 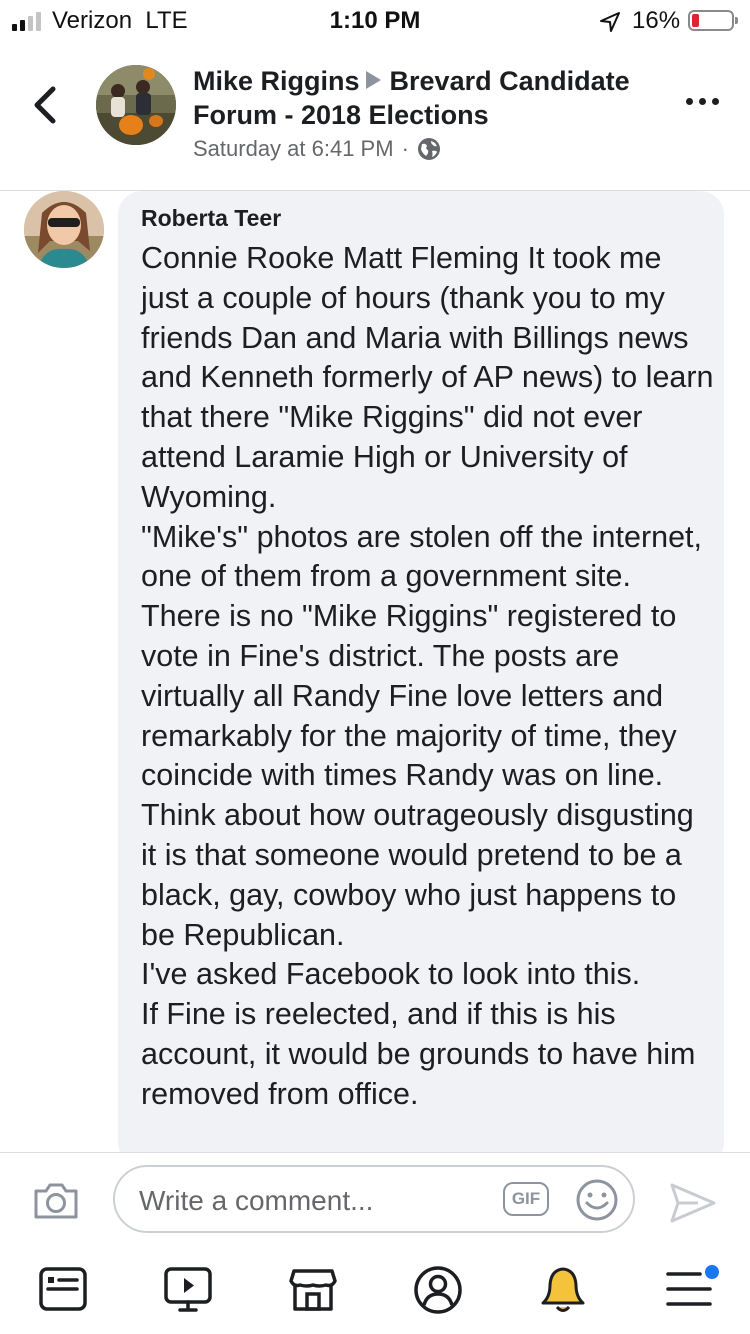 I want to click on battery-icon, so click(x=713, y=20).